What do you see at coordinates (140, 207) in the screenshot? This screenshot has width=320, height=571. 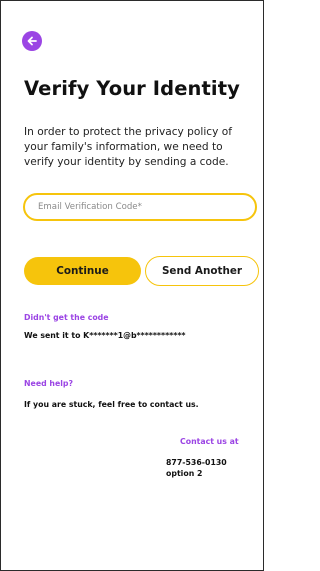 I see `email-verification-code-input` at bounding box center [140, 207].